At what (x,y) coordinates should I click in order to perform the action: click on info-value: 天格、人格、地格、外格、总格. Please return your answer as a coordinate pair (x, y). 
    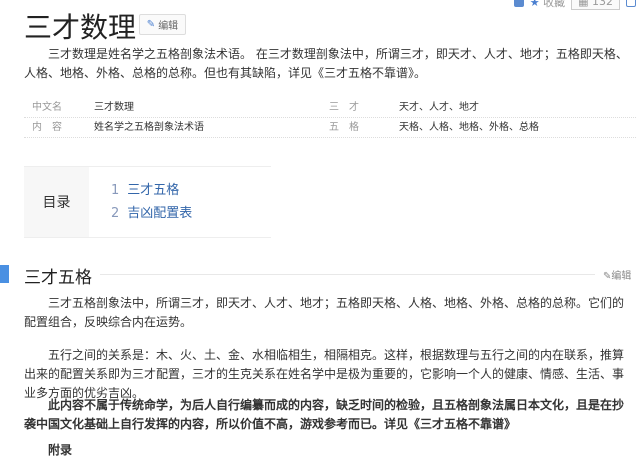
    Looking at the image, I should click on (469, 127).